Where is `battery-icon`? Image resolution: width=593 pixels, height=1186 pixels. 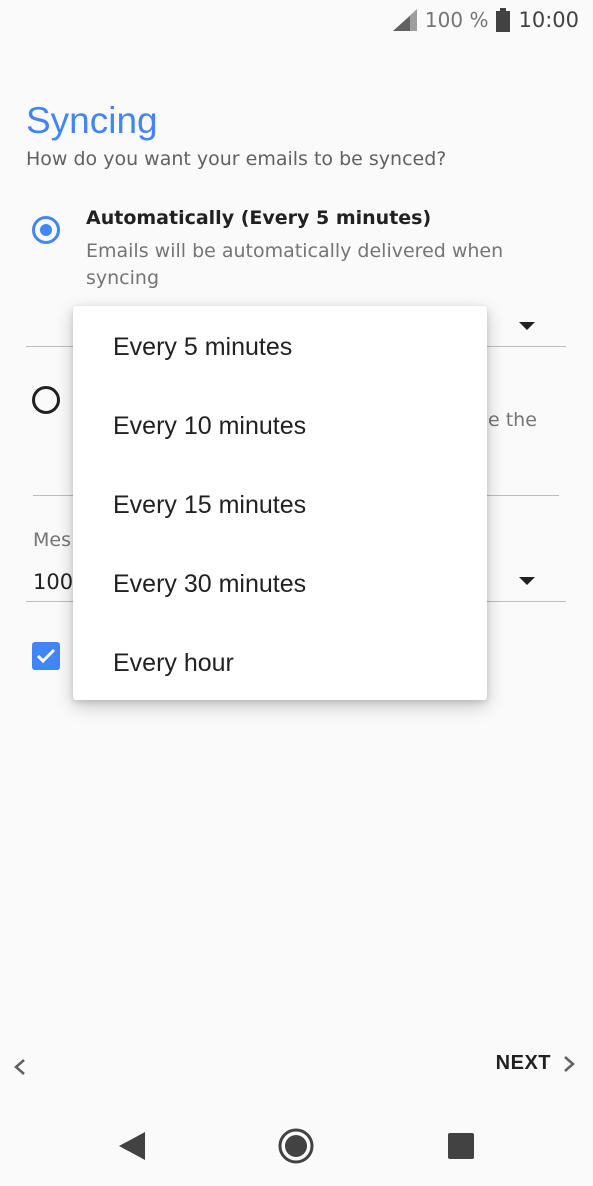 battery-icon is located at coordinates (503, 20).